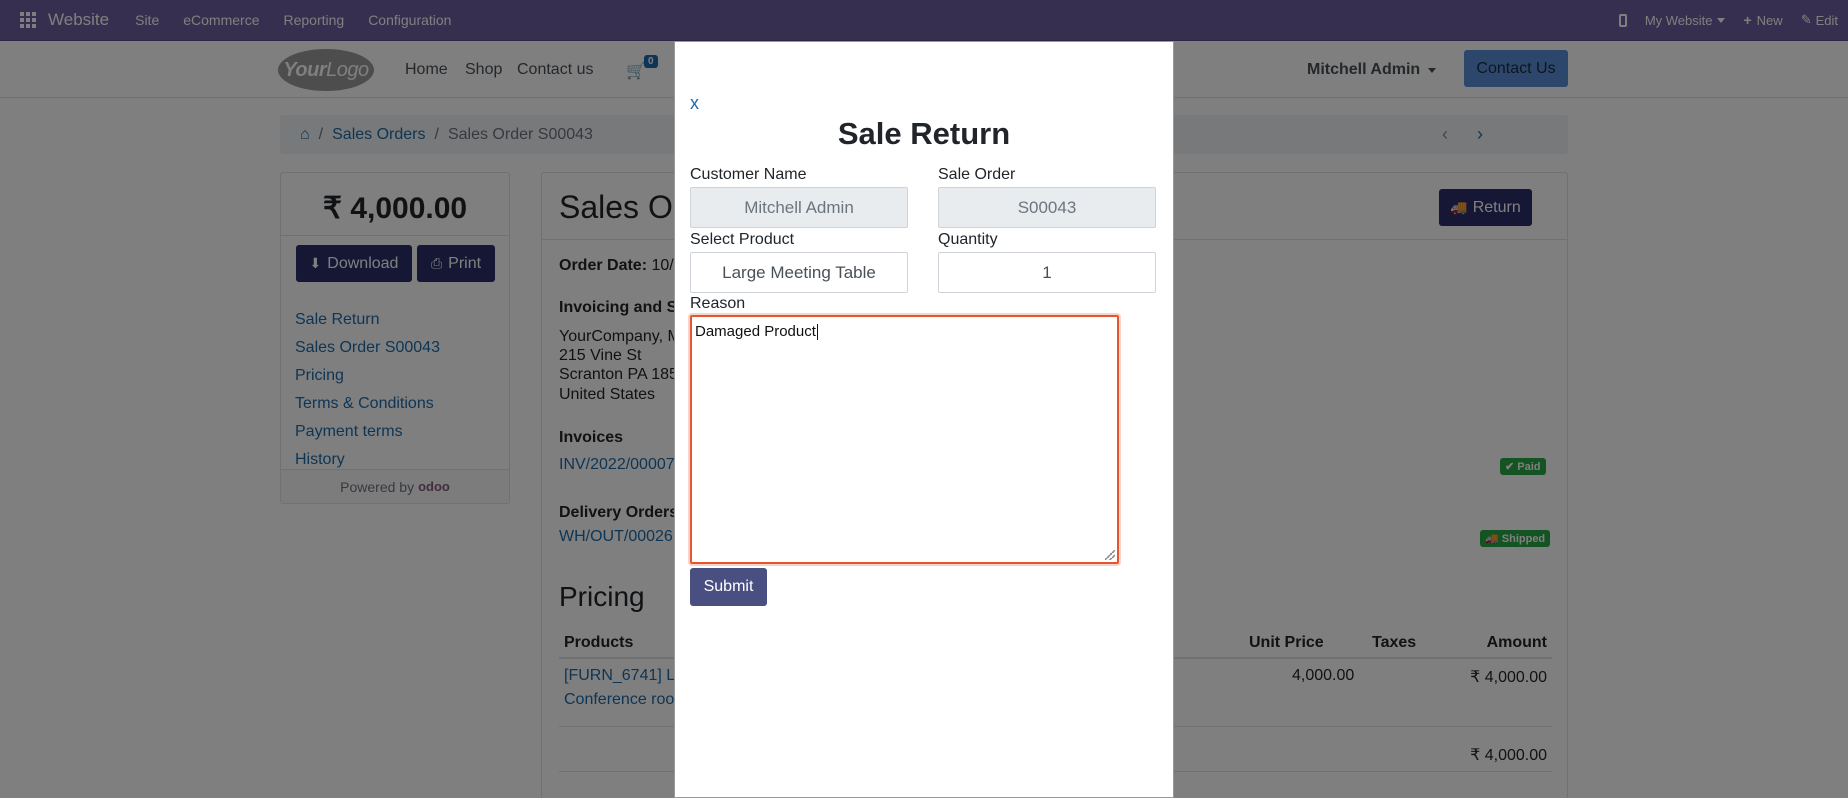 This screenshot has height=798, width=1848. Describe the element at coordinates (924, 133) in the screenshot. I see `modal-title: Sale Return` at that location.